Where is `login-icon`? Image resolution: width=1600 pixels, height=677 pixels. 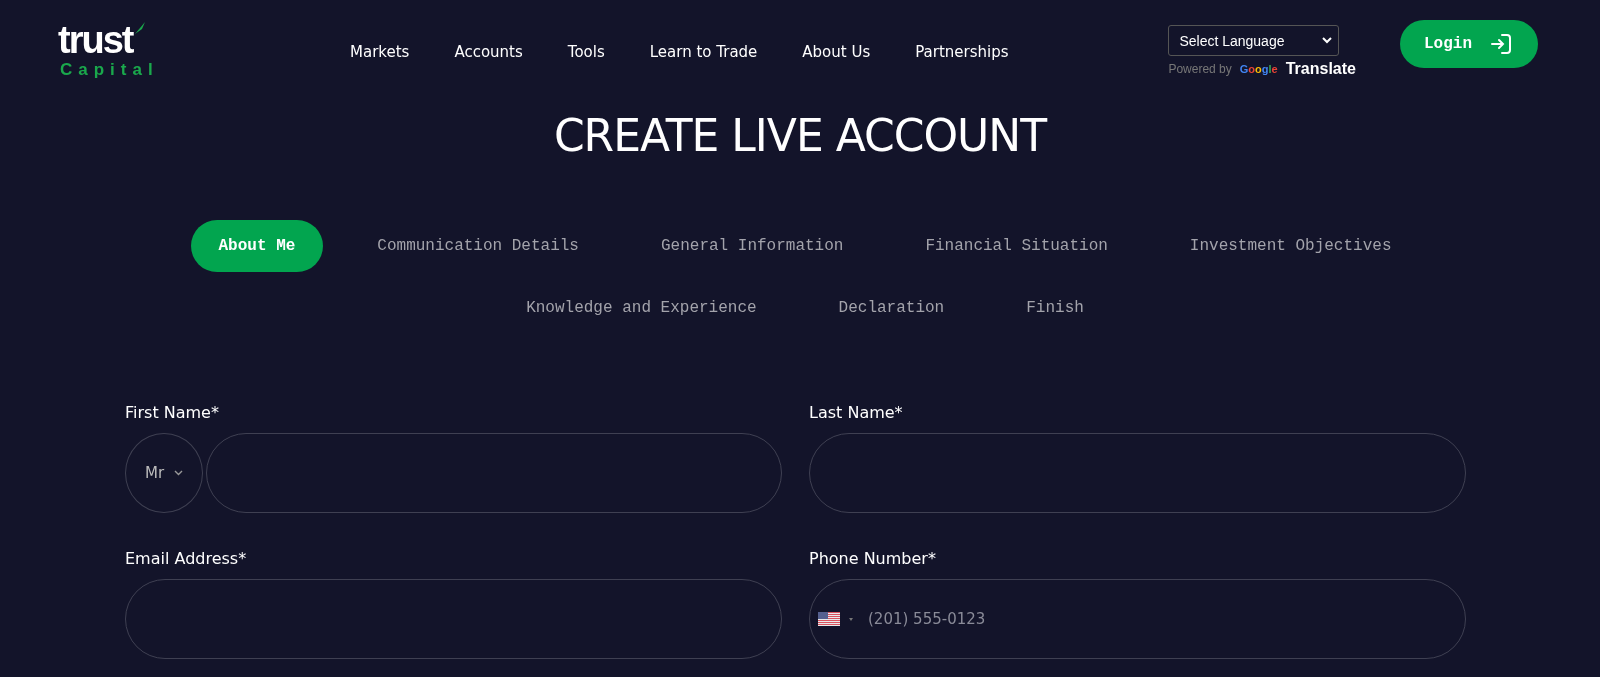 login-icon is located at coordinates (1501, 44).